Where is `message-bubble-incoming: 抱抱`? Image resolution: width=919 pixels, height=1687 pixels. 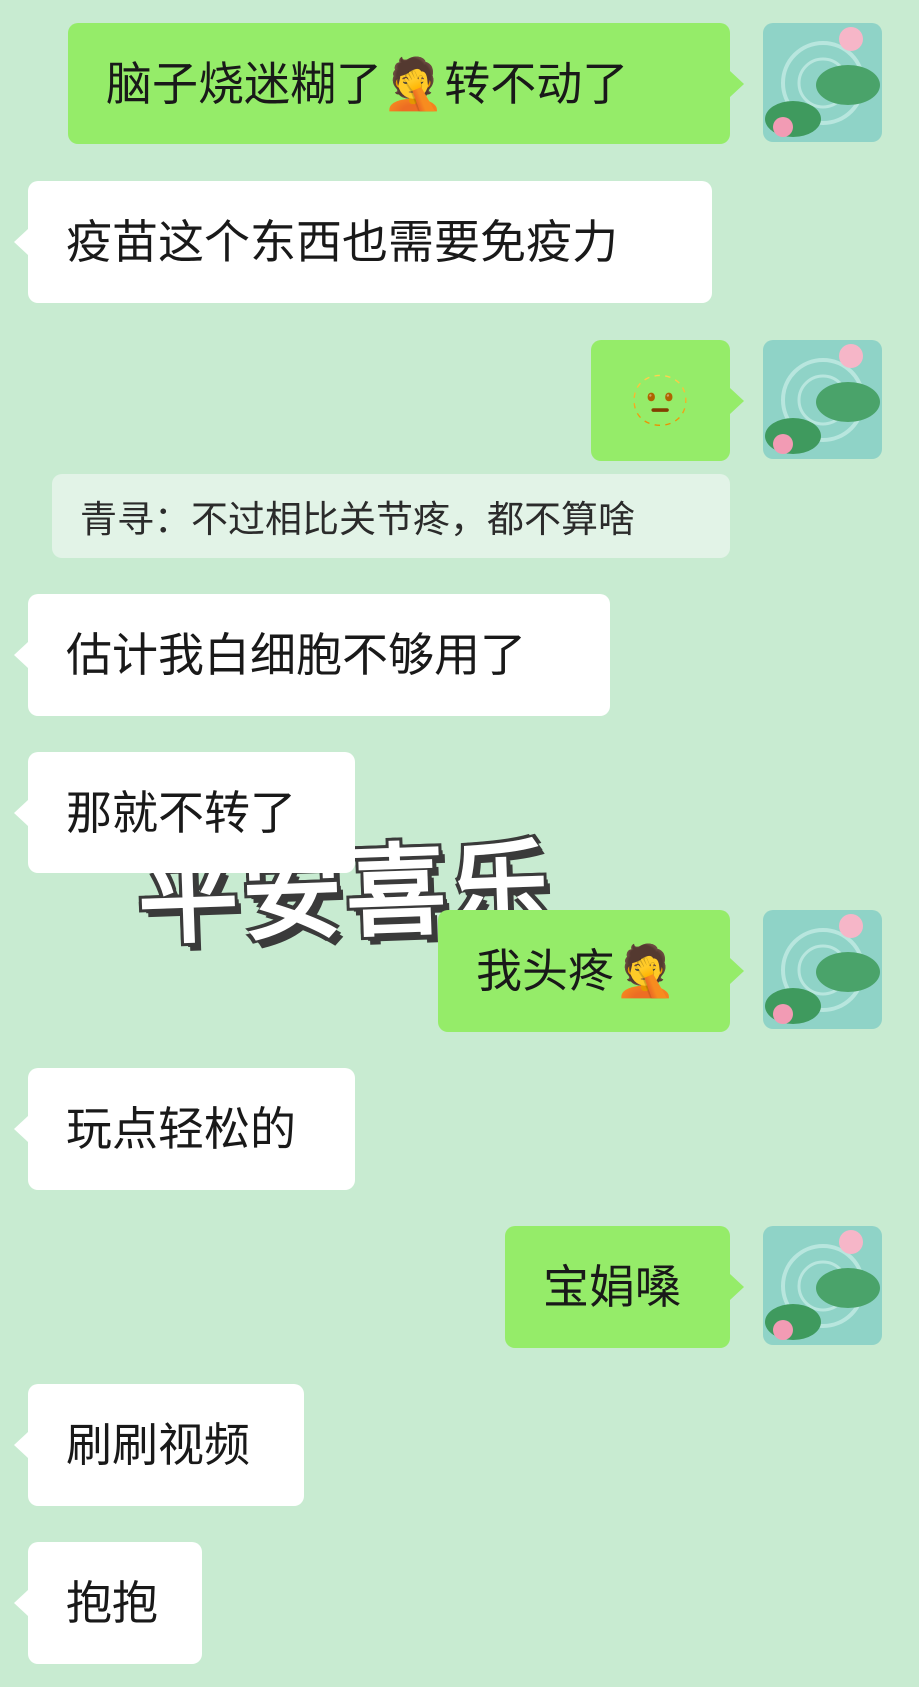 message-bubble-incoming: 抱抱 is located at coordinates (108, 1603).